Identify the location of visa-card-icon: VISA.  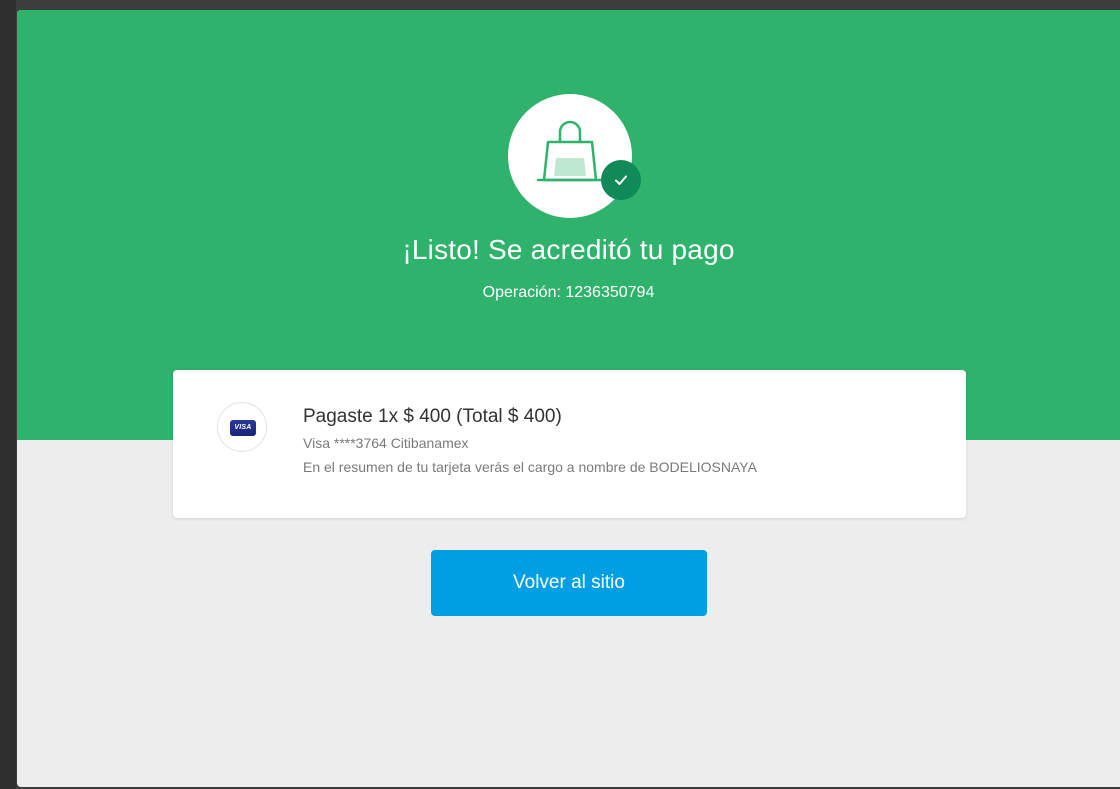
(243, 428).